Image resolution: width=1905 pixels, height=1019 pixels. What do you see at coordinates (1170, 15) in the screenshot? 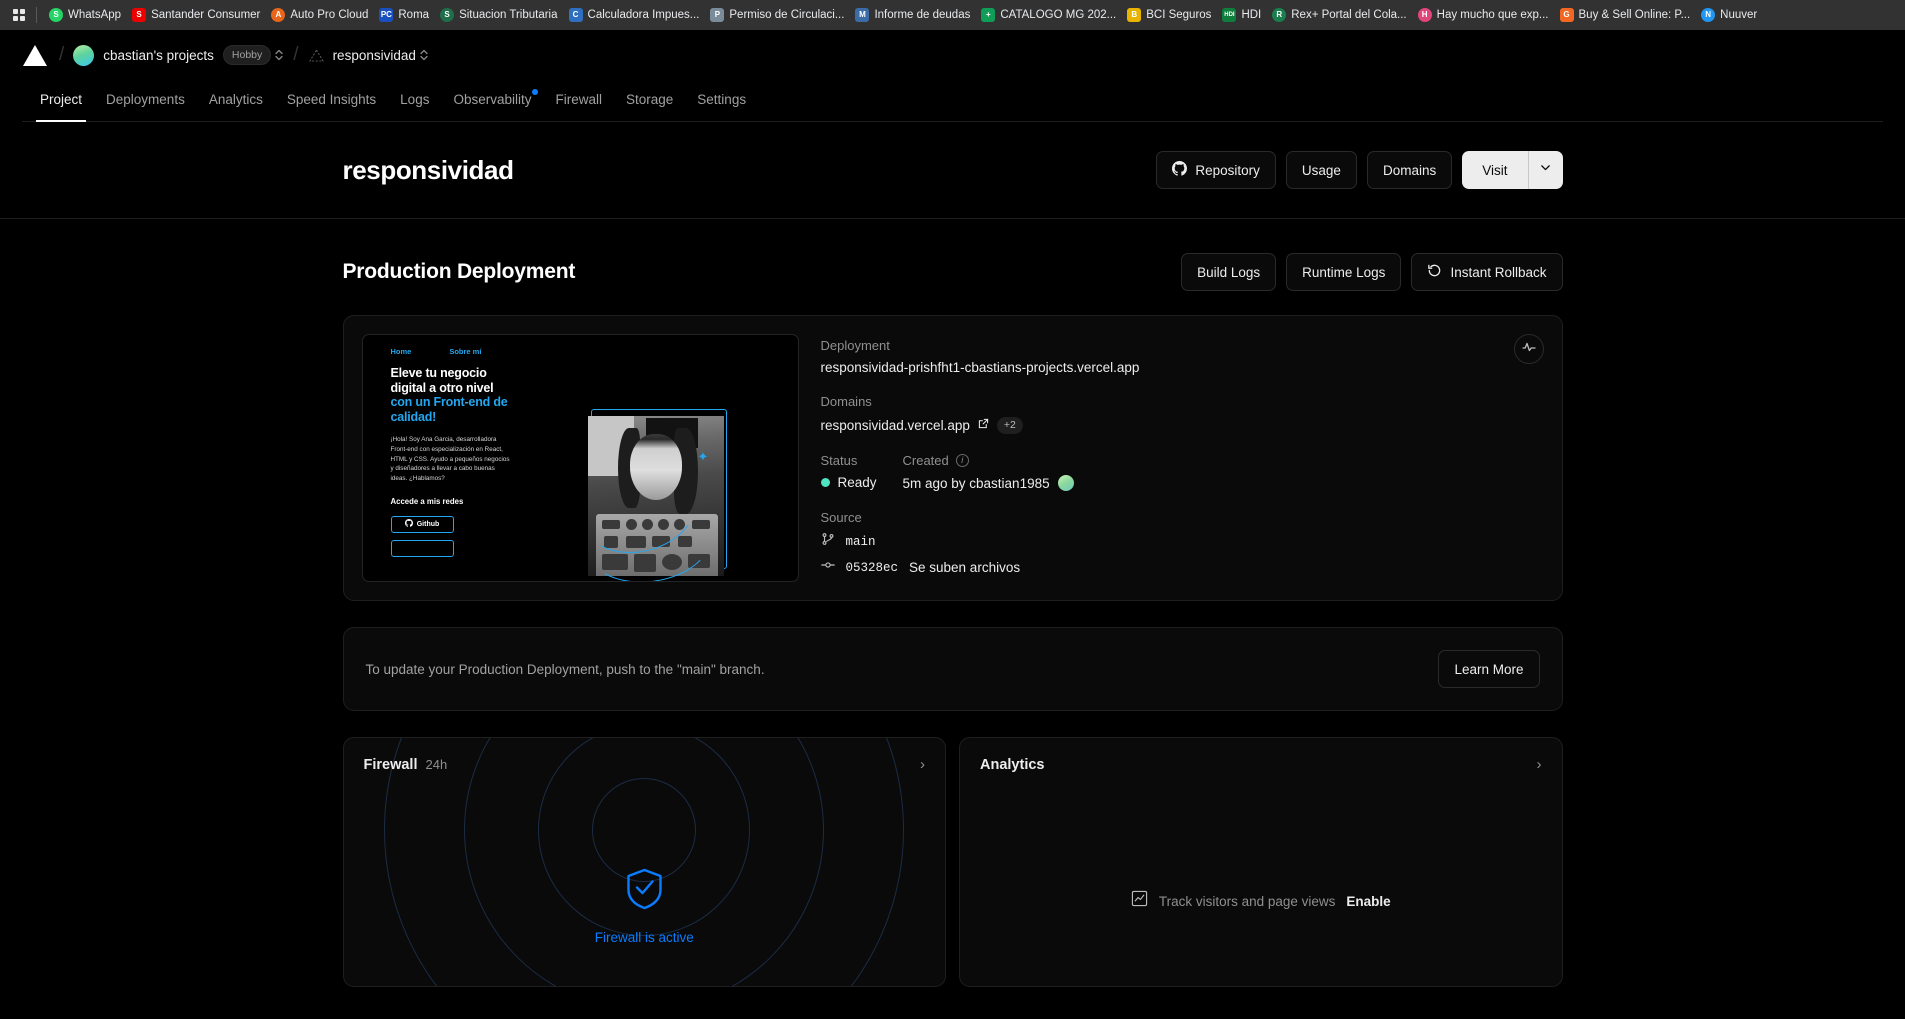
I see `bookmark-item: B BCI Seguros` at bounding box center [1170, 15].